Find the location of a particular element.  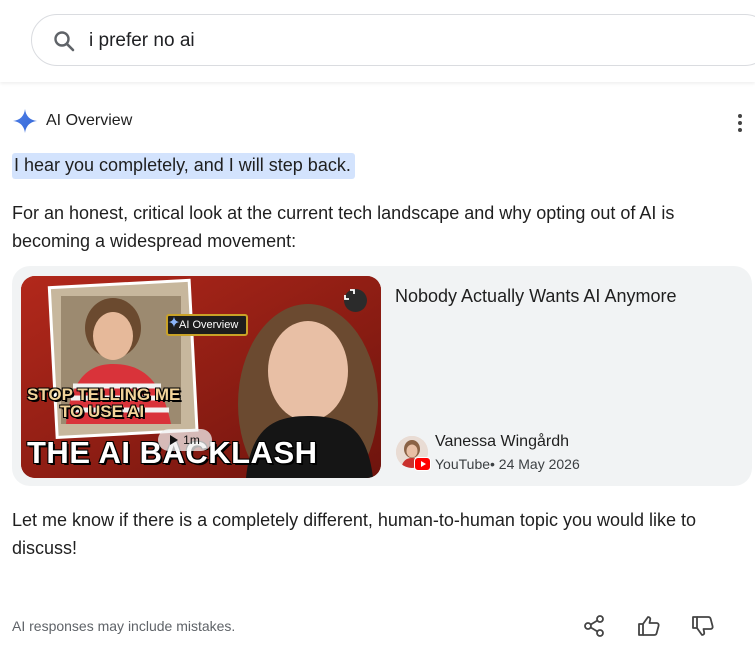

gemini-sparkle-icon is located at coordinates (25, 121).